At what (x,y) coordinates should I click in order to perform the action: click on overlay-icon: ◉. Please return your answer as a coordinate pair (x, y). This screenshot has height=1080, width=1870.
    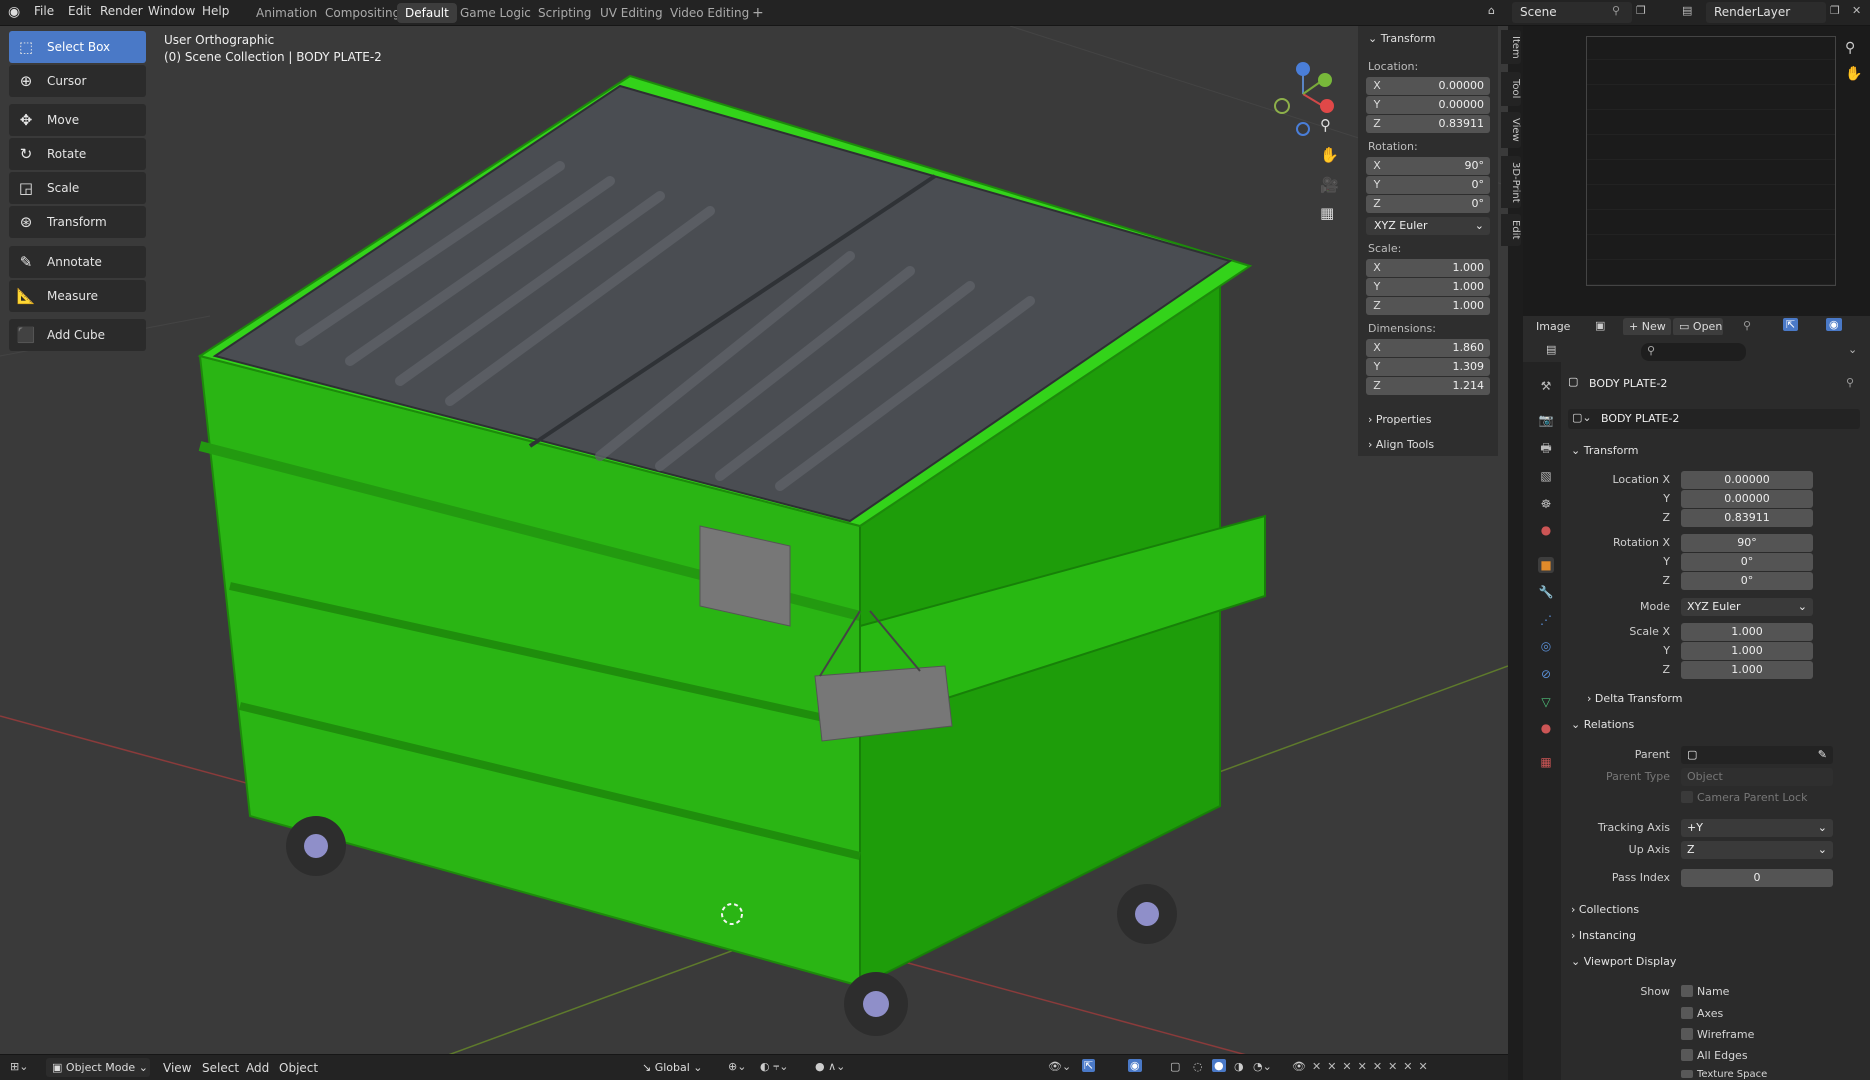
    Looking at the image, I should click on (1834, 324).